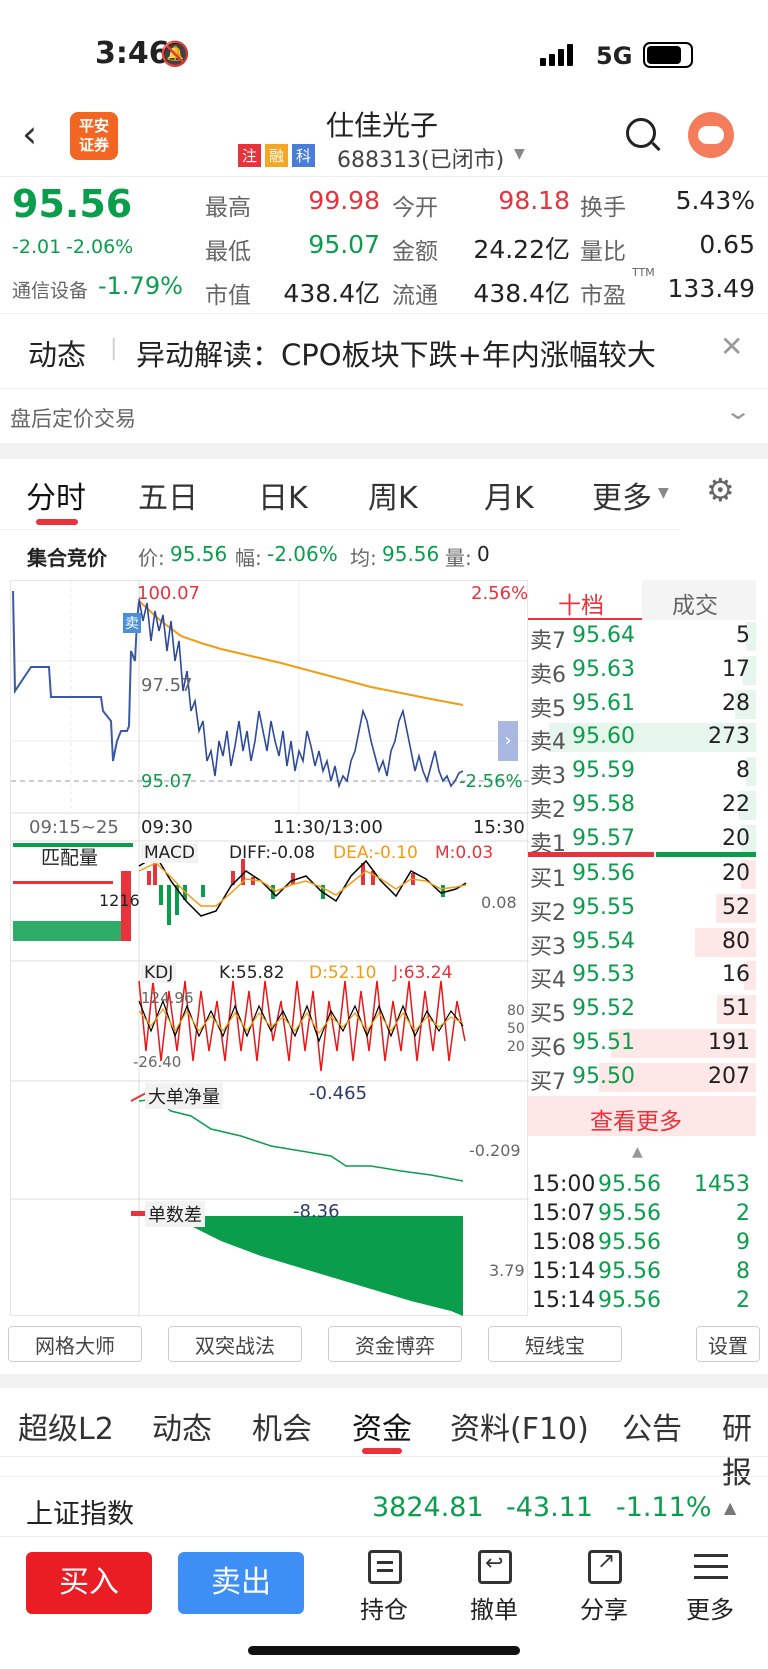 The image size is (768, 1669). Describe the element at coordinates (76, 676) in the screenshot. I see `auction-price-line` at that location.